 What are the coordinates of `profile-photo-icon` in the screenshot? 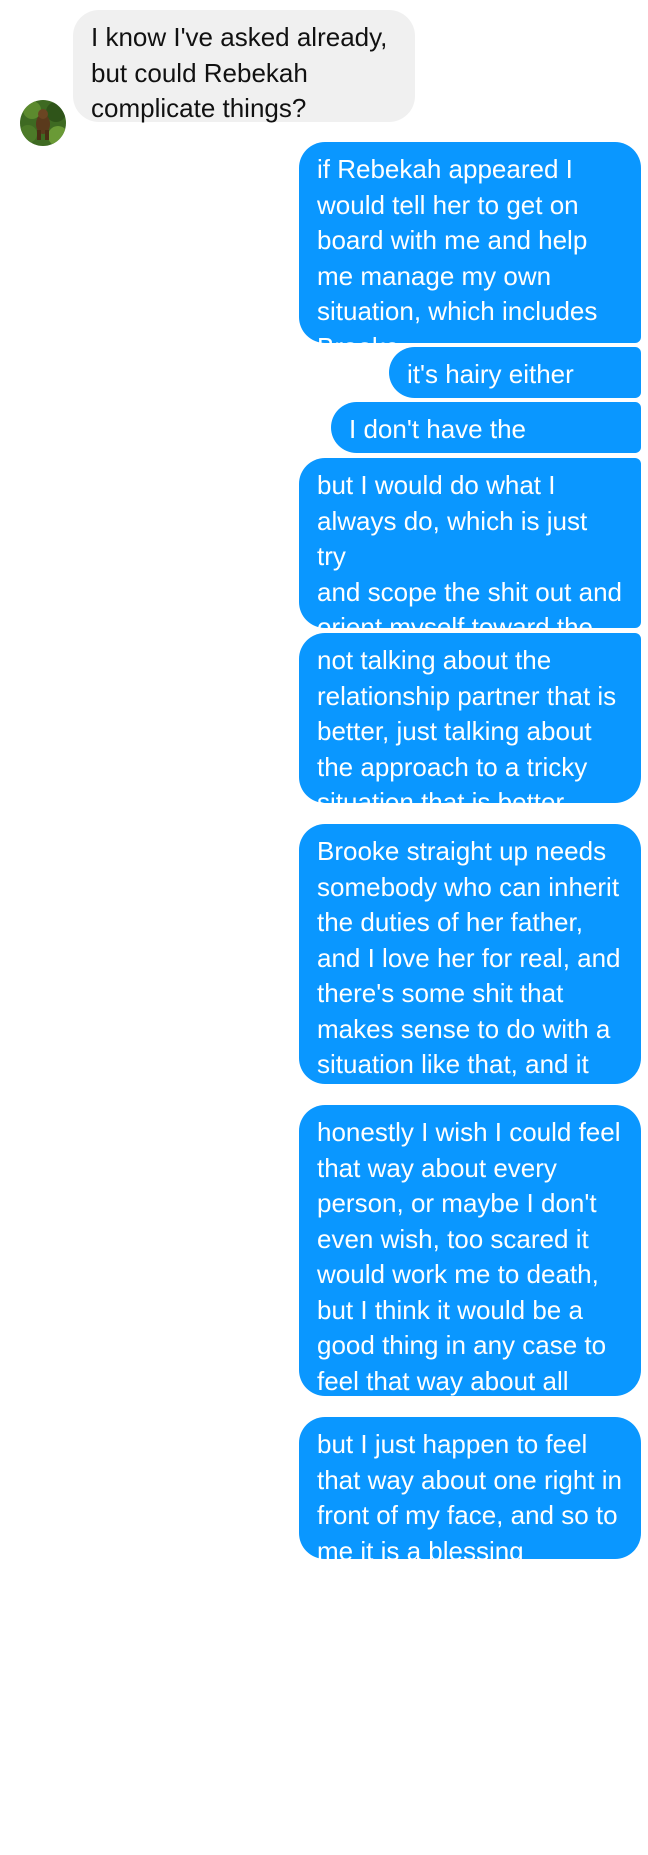 It's located at (43, 123).